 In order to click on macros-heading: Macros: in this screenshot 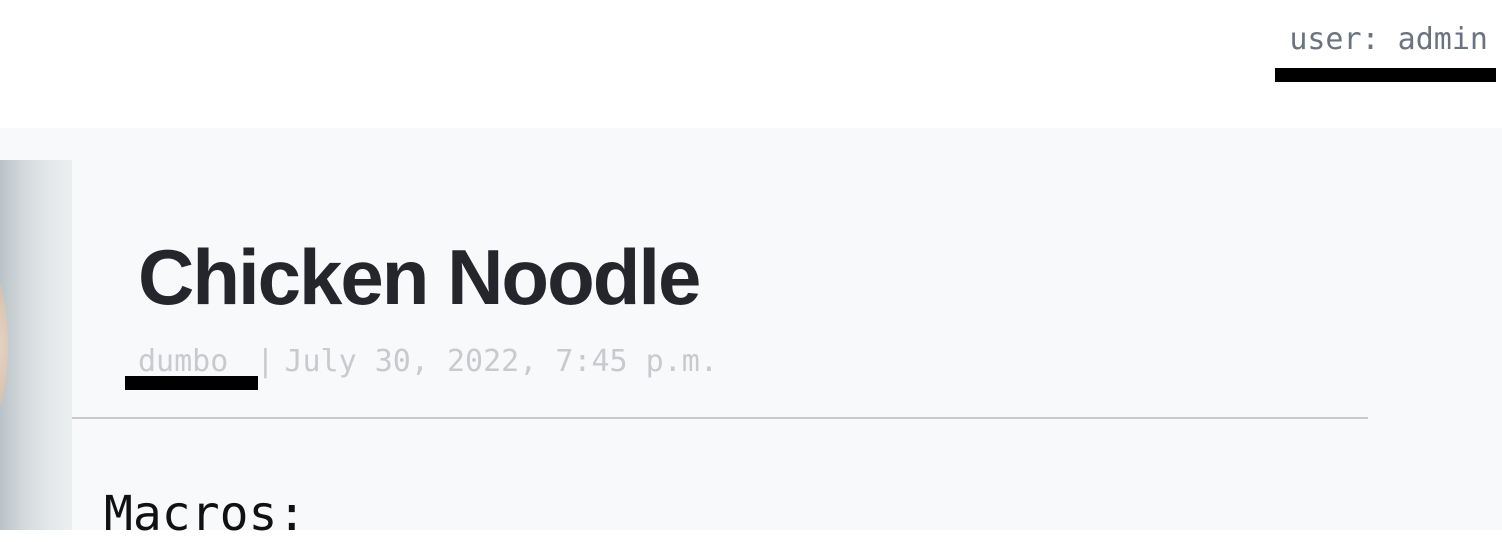, I will do `click(205, 514)`.